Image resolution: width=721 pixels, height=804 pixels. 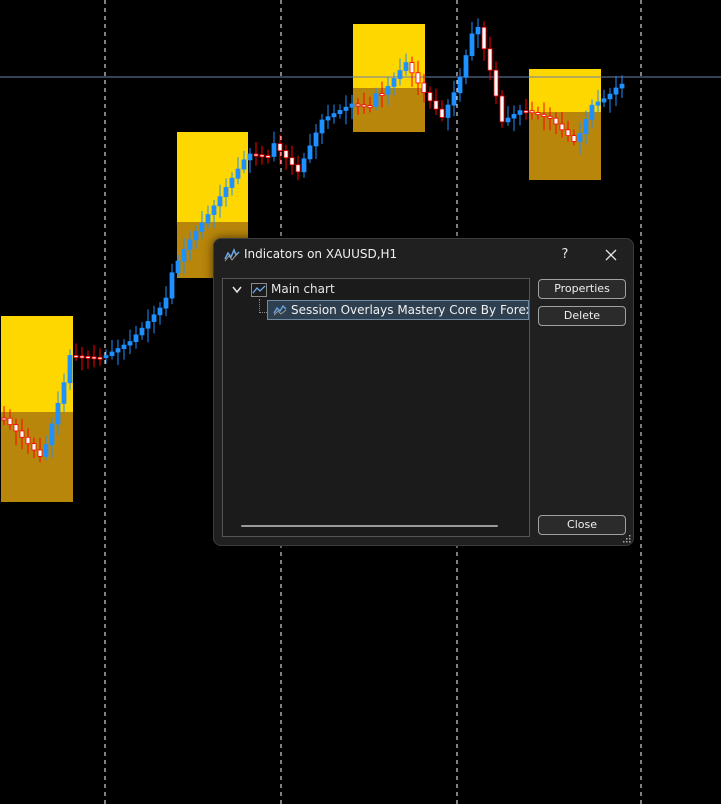 What do you see at coordinates (611, 255) in the screenshot?
I see `close-icon` at bounding box center [611, 255].